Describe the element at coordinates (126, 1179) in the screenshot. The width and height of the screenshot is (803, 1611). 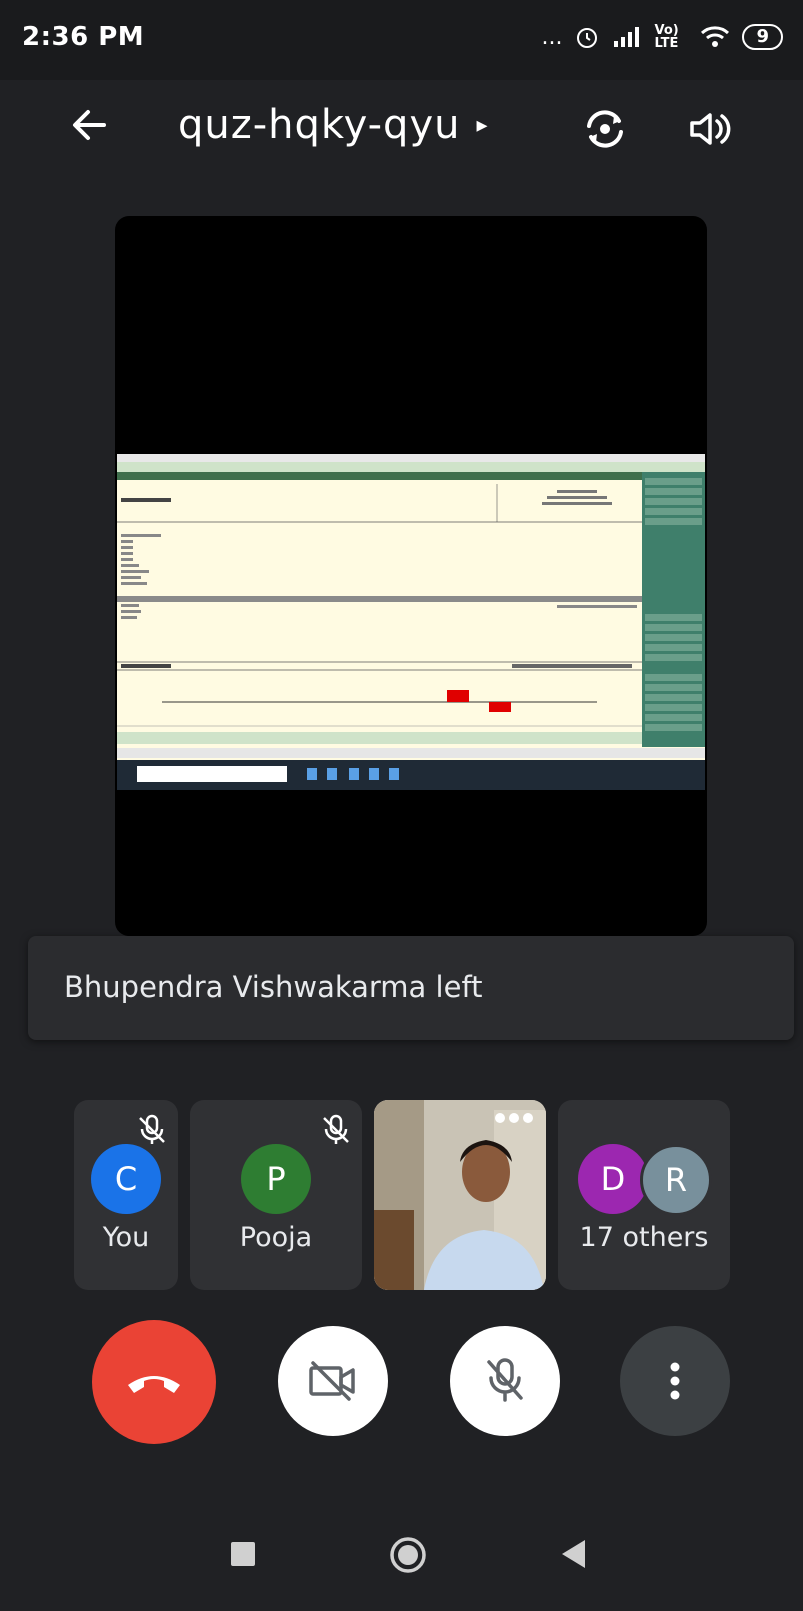
I see `avatar: C` at that location.